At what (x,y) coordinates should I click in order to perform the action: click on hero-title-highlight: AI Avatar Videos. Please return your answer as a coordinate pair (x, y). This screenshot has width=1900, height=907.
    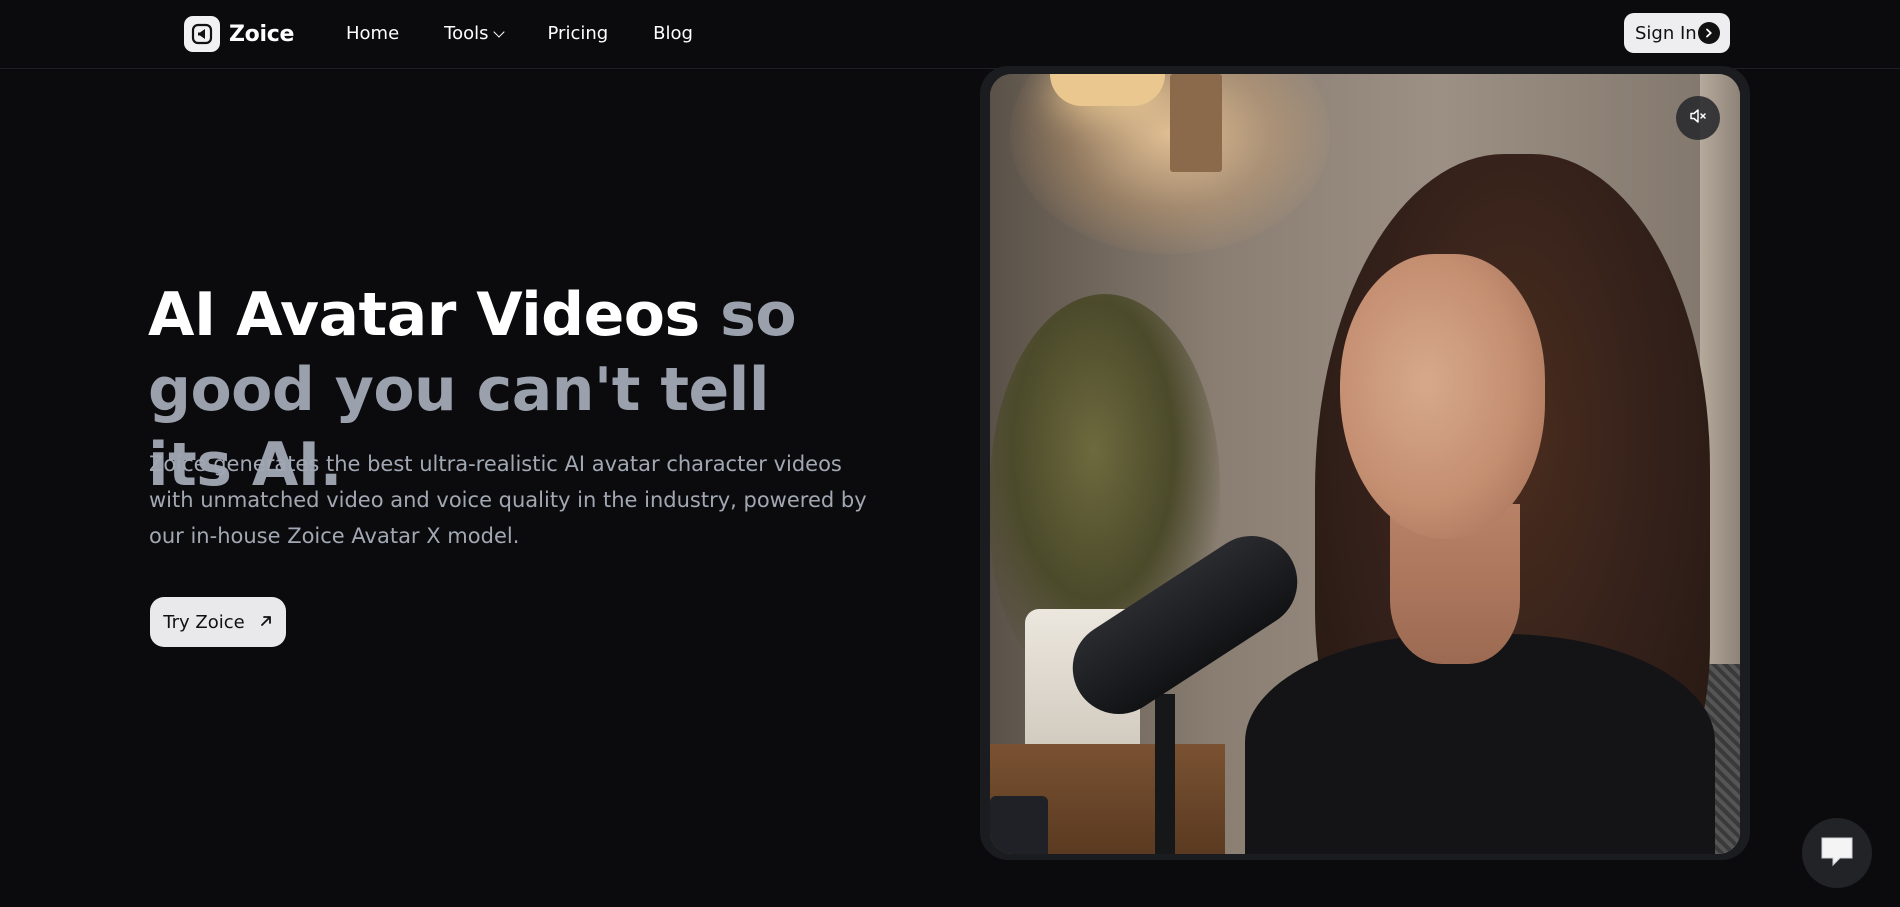
    Looking at the image, I should click on (424, 315).